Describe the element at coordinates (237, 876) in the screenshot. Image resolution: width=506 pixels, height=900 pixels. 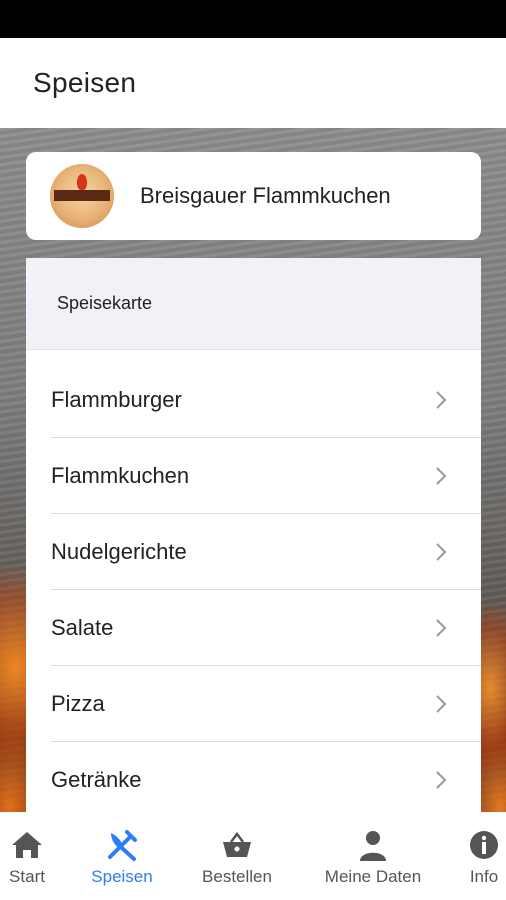
I see `nav-label: Bestellen` at that location.